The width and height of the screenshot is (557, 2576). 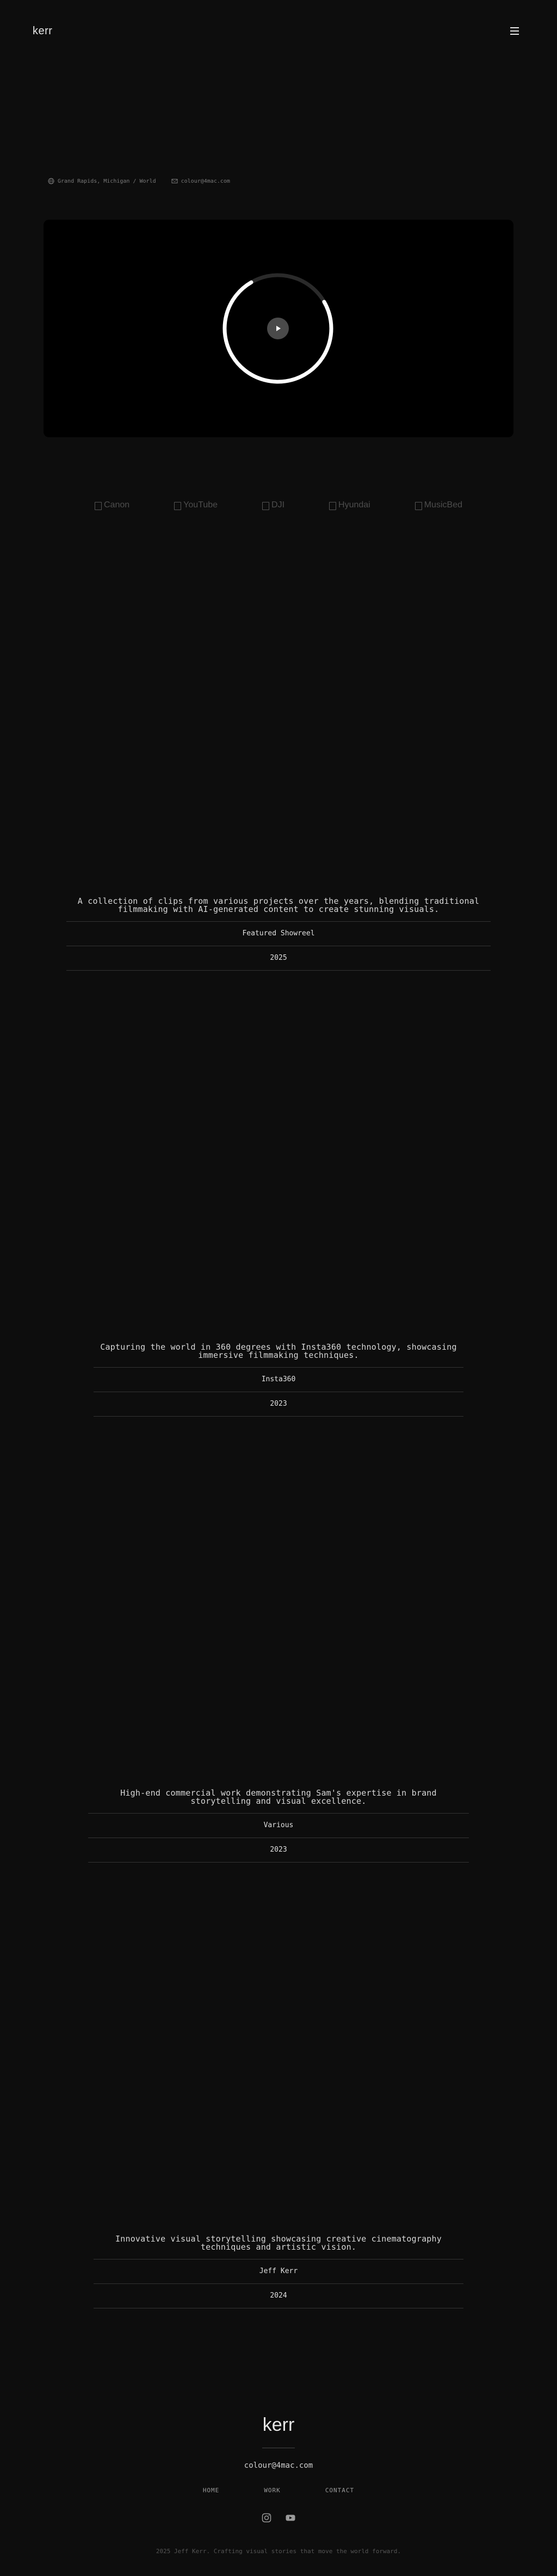 I want to click on brand-label: Canon, so click(x=117, y=505).